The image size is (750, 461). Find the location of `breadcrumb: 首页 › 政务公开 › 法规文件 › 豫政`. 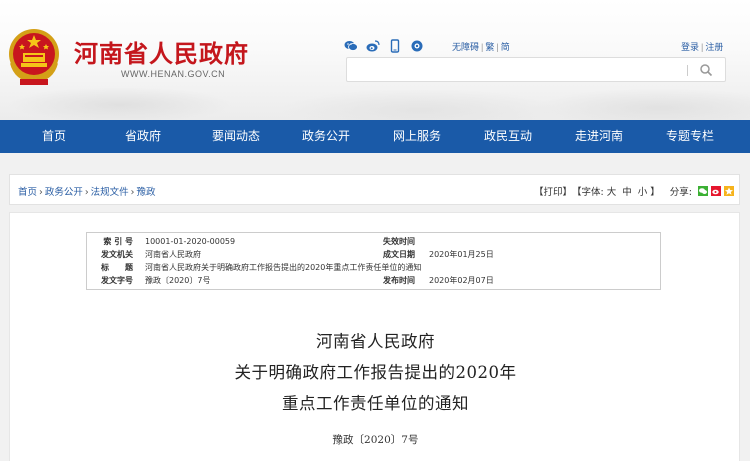

breadcrumb: 首页 › 政务公开 › 法规文件 › 豫政 is located at coordinates (87, 191).